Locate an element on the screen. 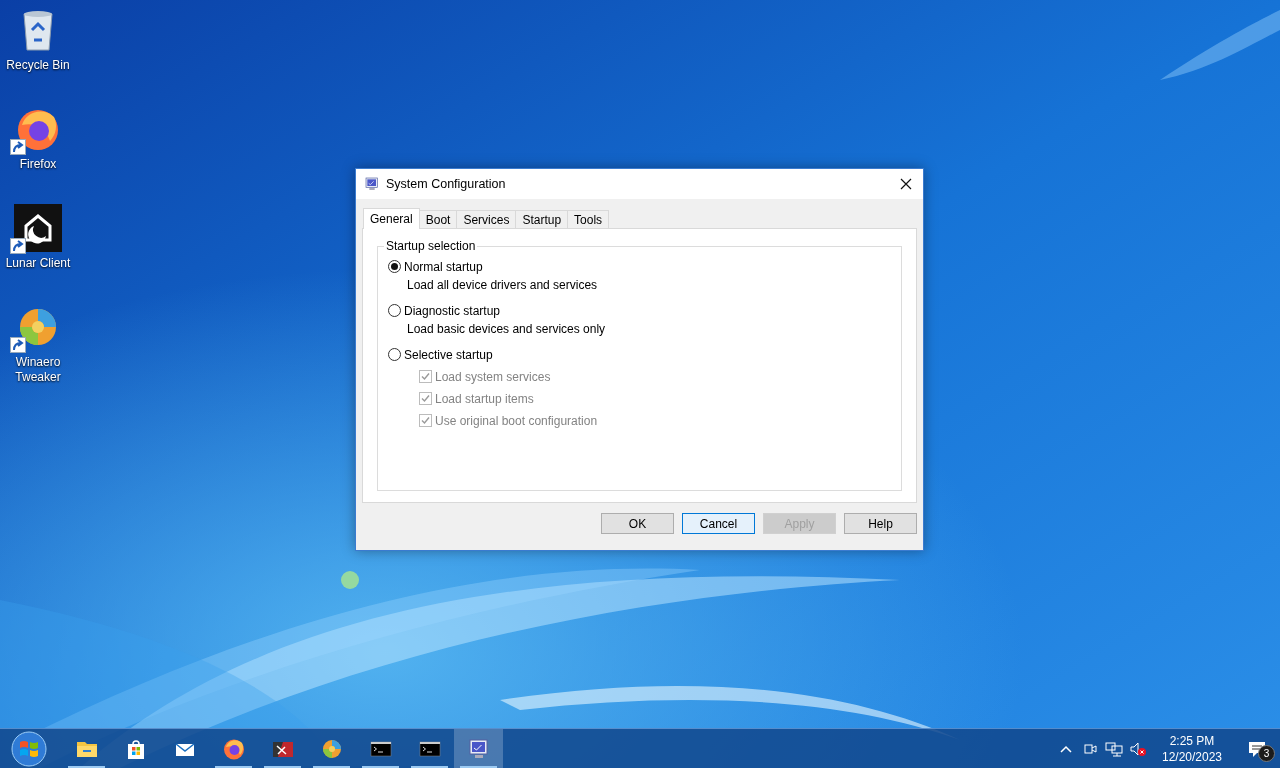 The image size is (1280, 768). notification-button: 3 is located at coordinates (1257, 748).